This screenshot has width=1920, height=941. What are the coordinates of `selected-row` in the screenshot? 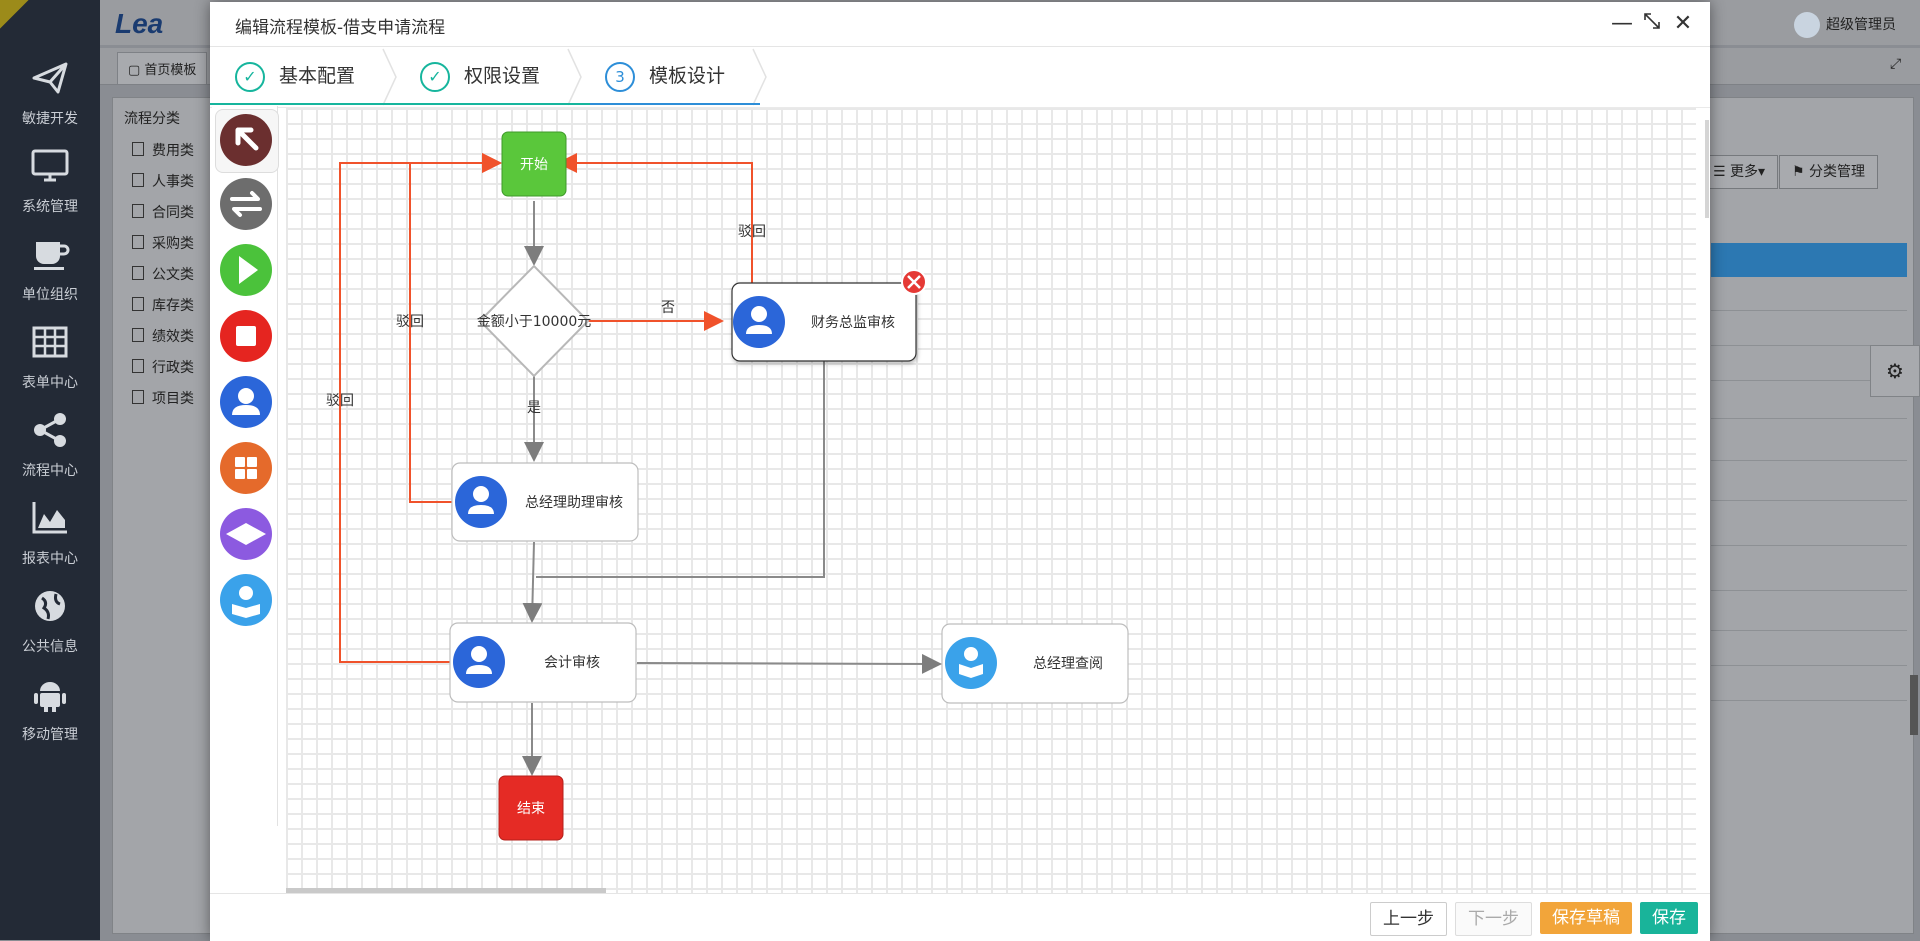 It's located at (1809, 260).